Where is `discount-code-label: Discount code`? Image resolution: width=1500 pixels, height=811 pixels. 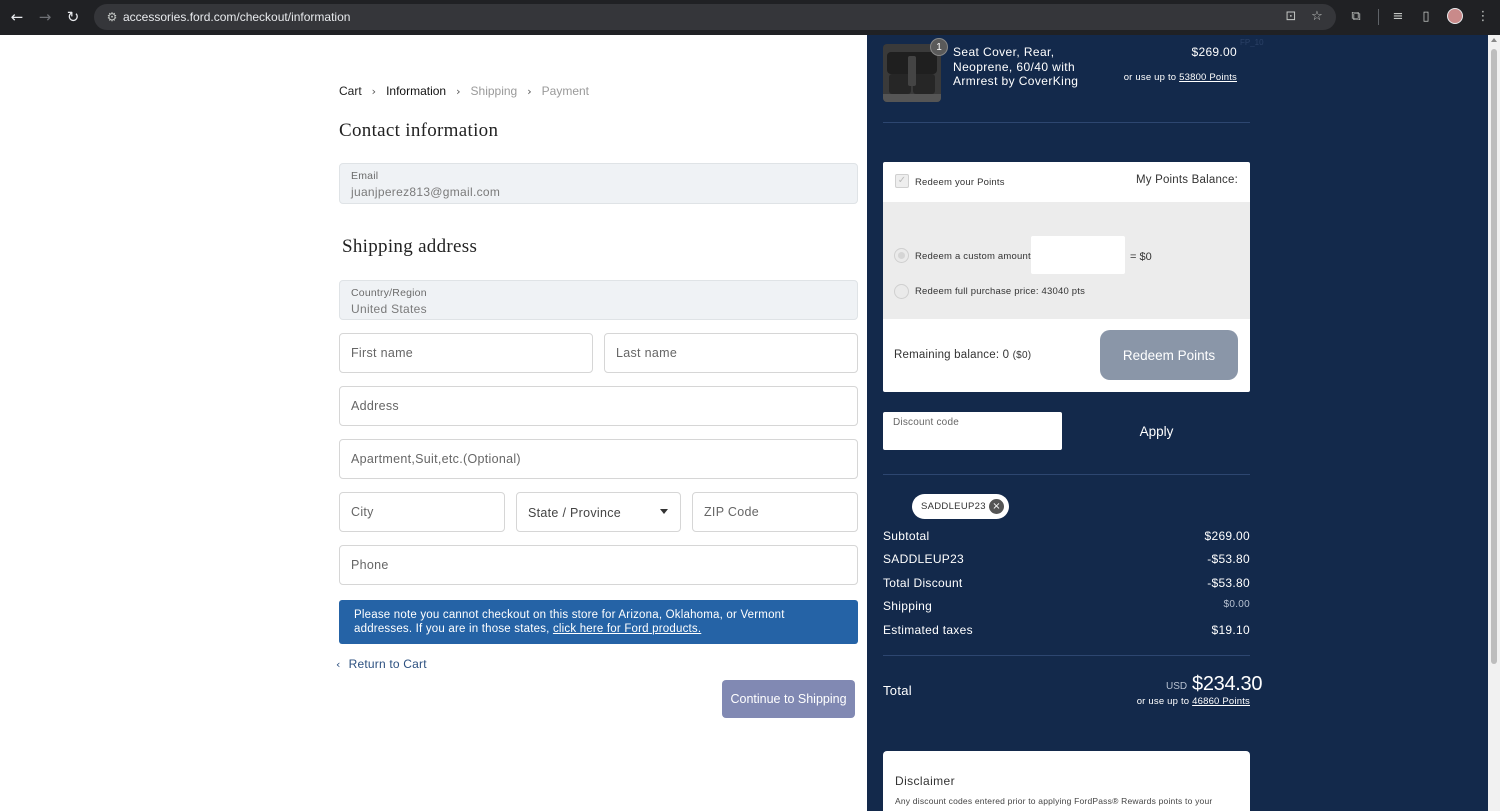 discount-code-label: Discount code is located at coordinates (926, 422).